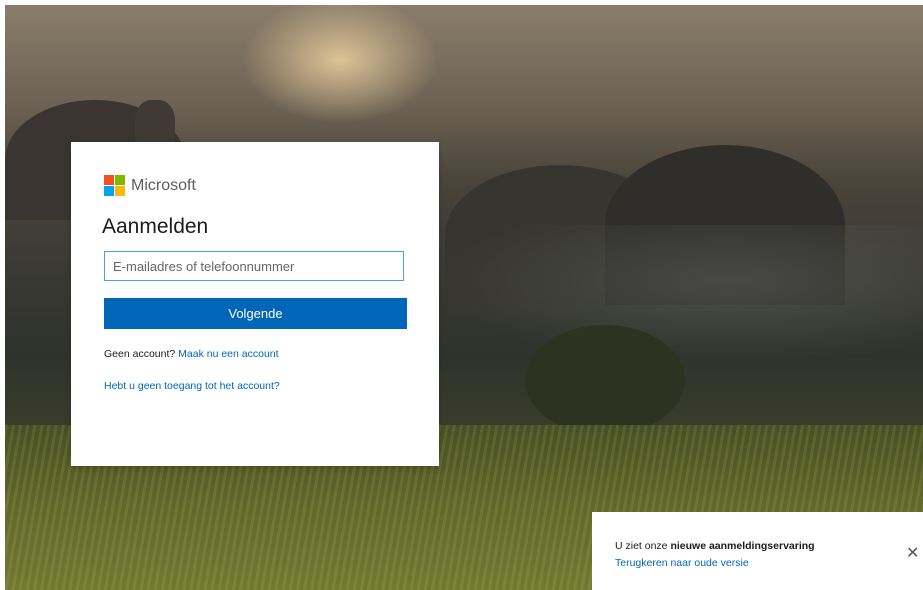  What do you see at coordinates (682, 563) in the screenshot?
I see `revert-old-version-link: Terugkeren naar oude versie` at bounding box center [682, 563].